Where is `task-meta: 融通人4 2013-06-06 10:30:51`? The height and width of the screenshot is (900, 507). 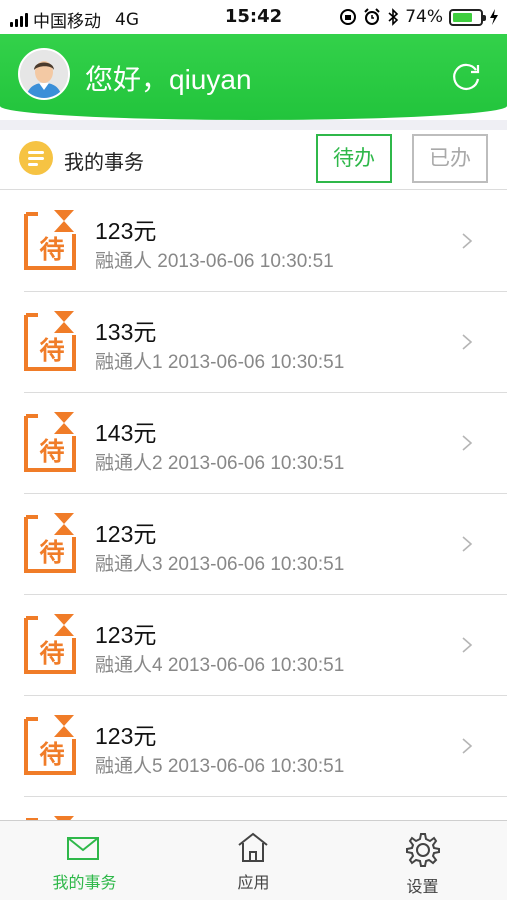 task-meta: 融通人4 2013-06-06 10:30:51 is located at coordinates (220, 665).